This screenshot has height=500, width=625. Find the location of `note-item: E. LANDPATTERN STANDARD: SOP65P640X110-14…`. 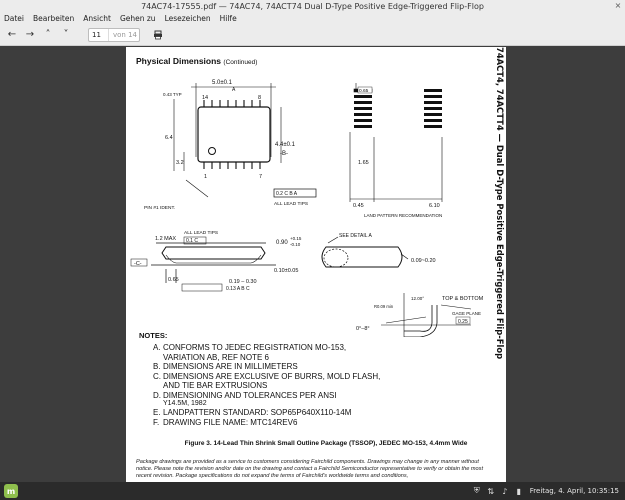

note-item: E. LANDPATTERN STANDARD: SOP65P640X110-14… is located at coordinates (259, 413).